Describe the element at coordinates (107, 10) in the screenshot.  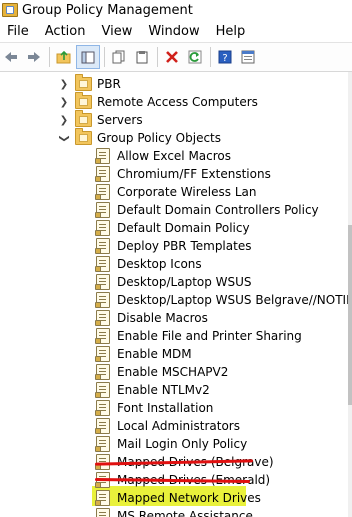
I see `window-title: Group Policy Management` at that location.